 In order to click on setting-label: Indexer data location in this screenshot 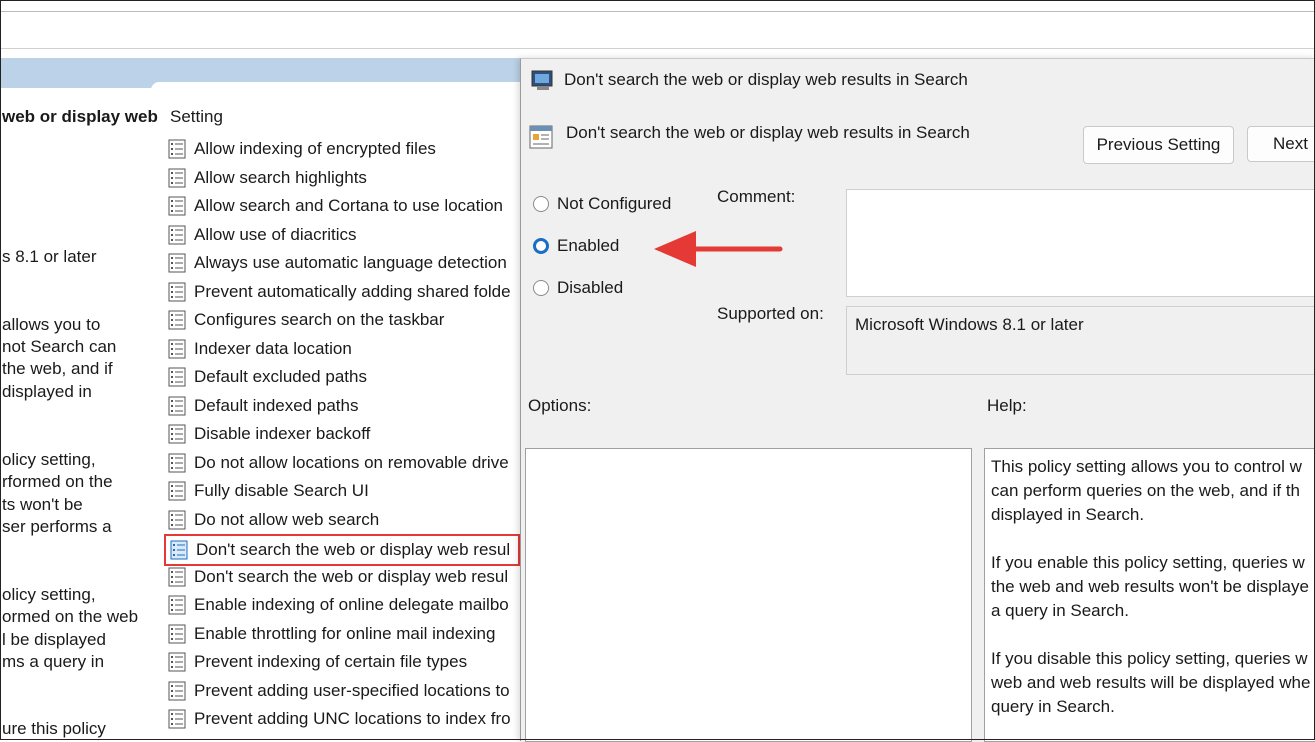, I will do `click(273, 348)`.